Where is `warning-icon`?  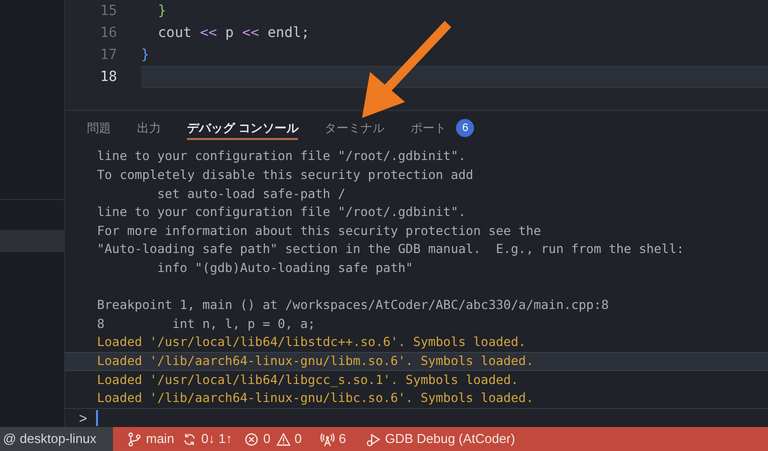
warning-icon is located at coordinates (283, 439).